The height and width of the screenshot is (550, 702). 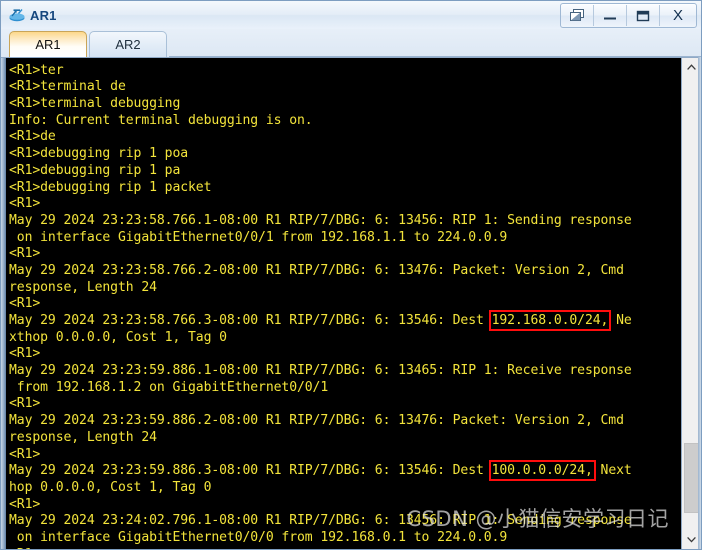 I want to click on tab-ar2: AR2, so click(x=128, y=44).